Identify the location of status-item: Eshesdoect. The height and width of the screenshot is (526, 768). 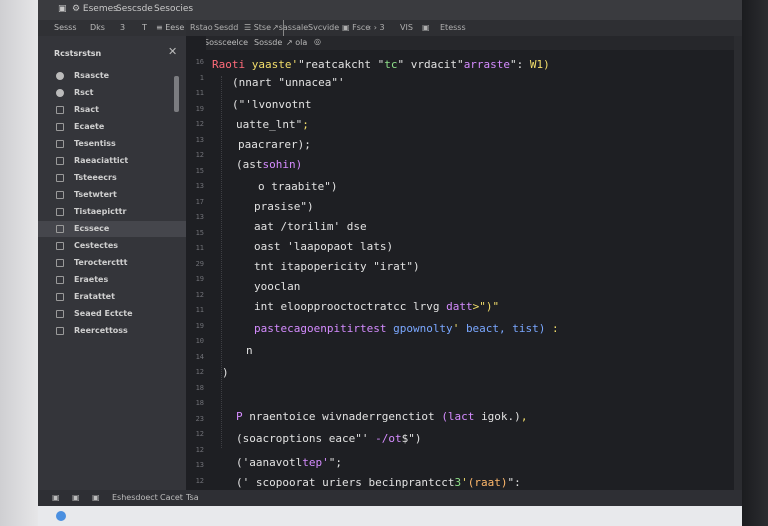
(135, 497).